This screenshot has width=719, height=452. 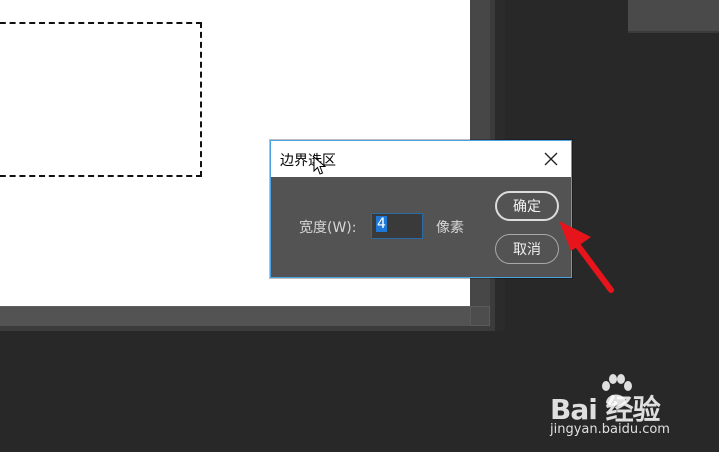 I want to click on cancel-button: 取消, so click(x=527, y=249).